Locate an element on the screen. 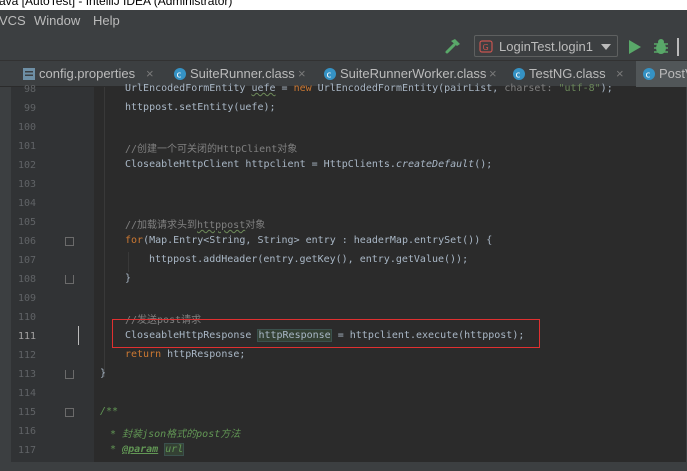  line-number: 98 is located at coordinates (29, 89).